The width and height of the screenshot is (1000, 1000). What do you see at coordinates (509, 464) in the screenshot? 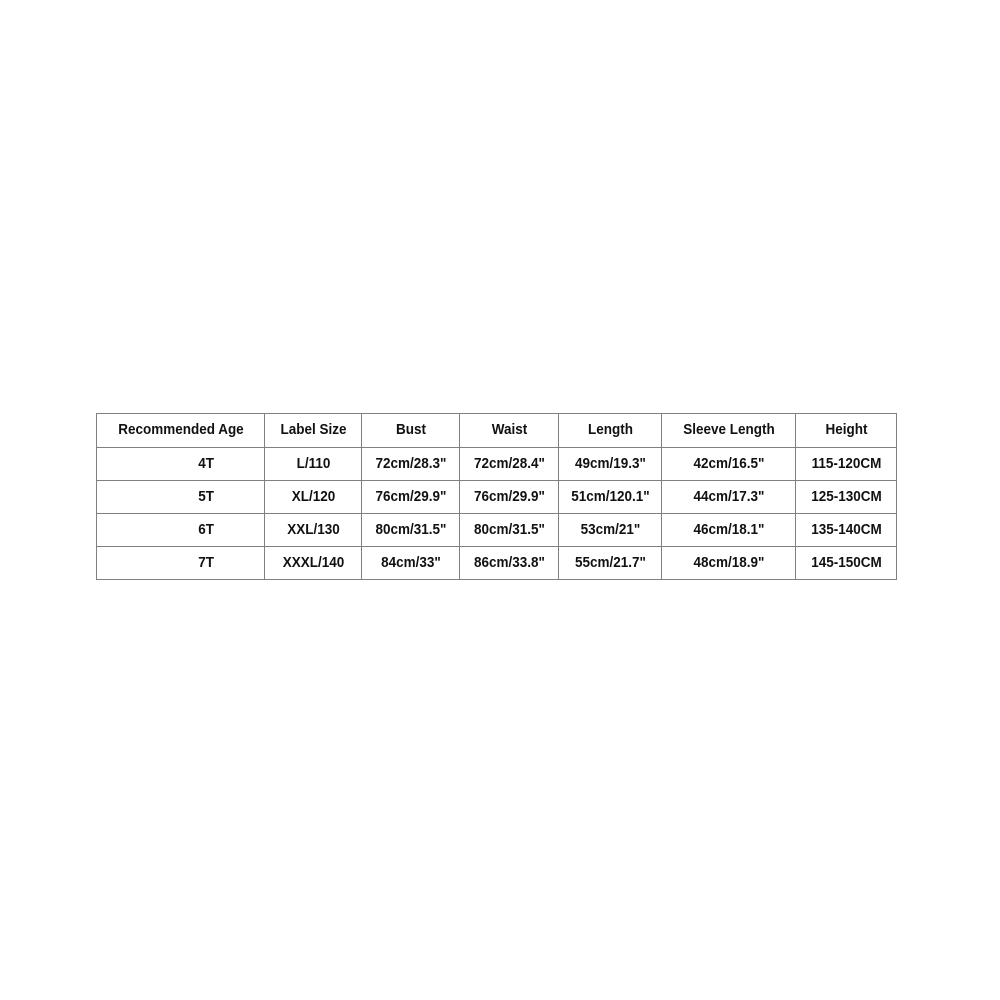
I see `cell-waist: 72cm/28.4"` at bounding box center [509, 464].